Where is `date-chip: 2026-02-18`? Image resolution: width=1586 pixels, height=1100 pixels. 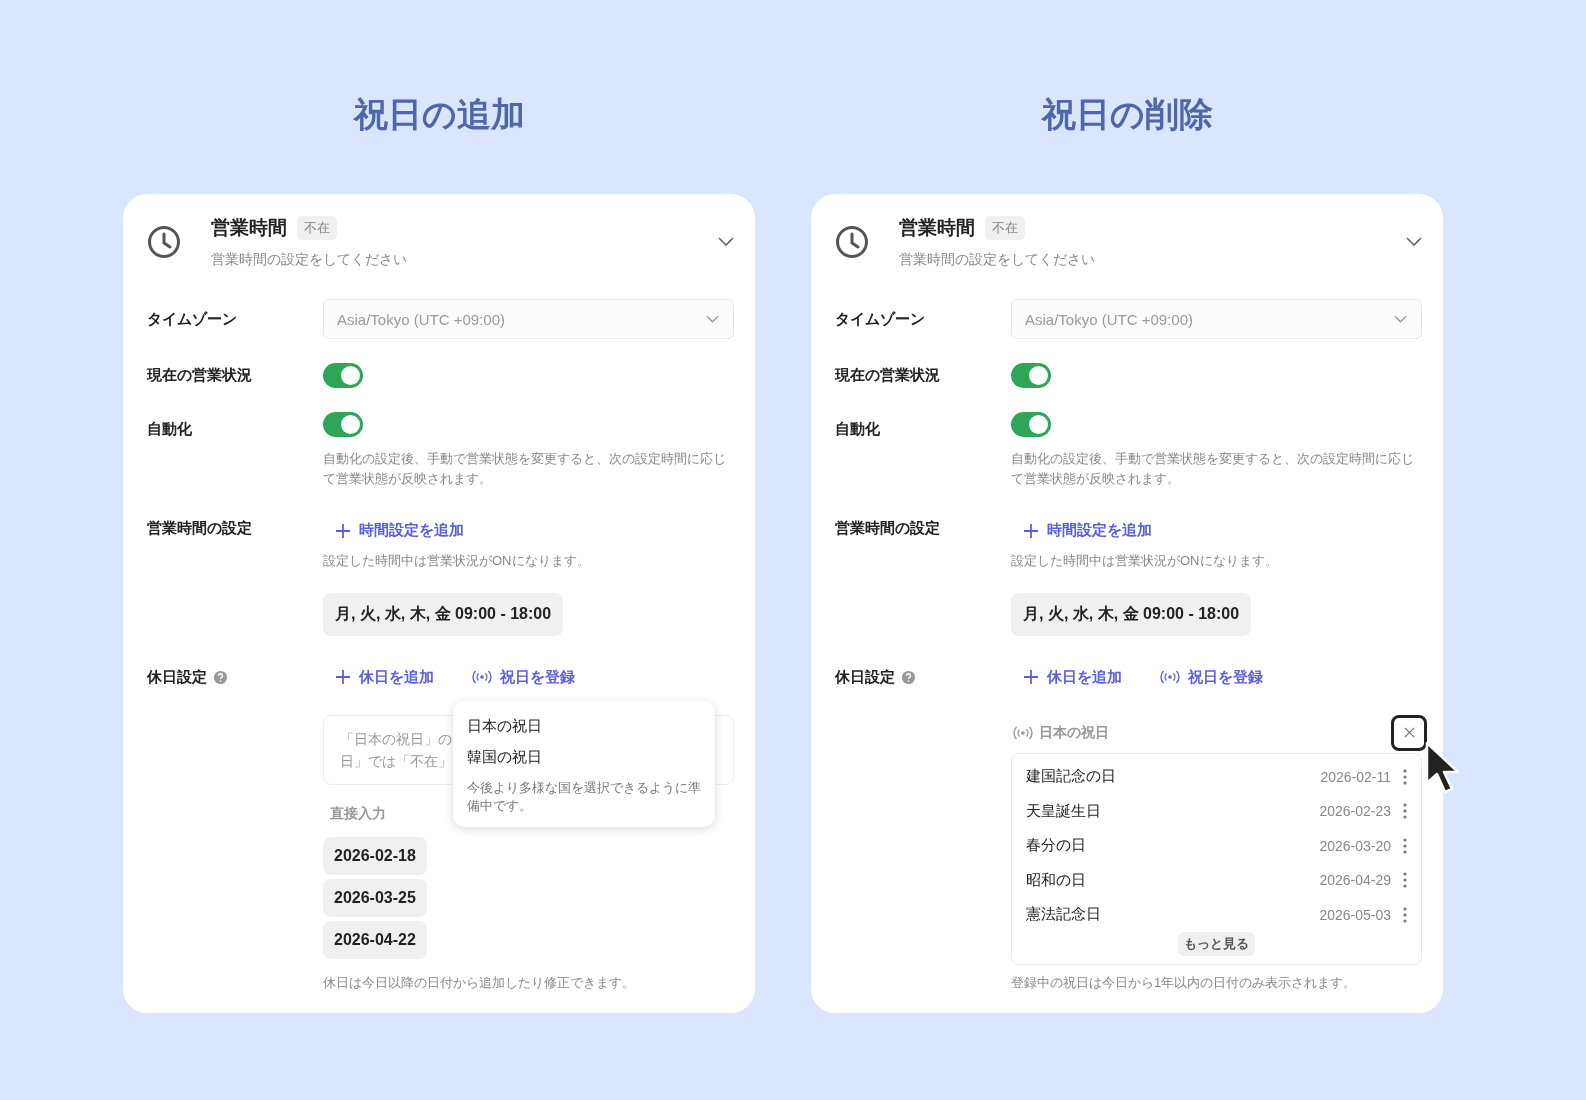 date-chip: 2026-02-18 is located at coordinates (375, 855).